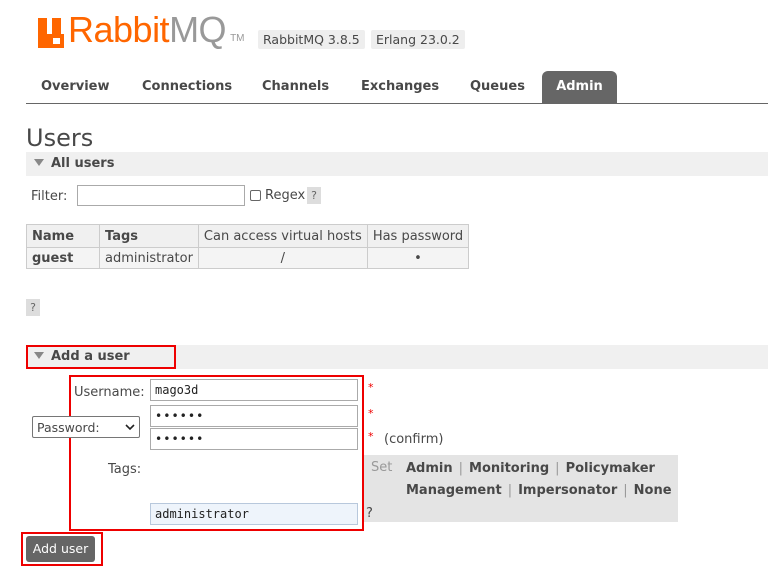 This screenshot has height=574, width=768. I want to click on col-tags: Tags, so click(149, 236).